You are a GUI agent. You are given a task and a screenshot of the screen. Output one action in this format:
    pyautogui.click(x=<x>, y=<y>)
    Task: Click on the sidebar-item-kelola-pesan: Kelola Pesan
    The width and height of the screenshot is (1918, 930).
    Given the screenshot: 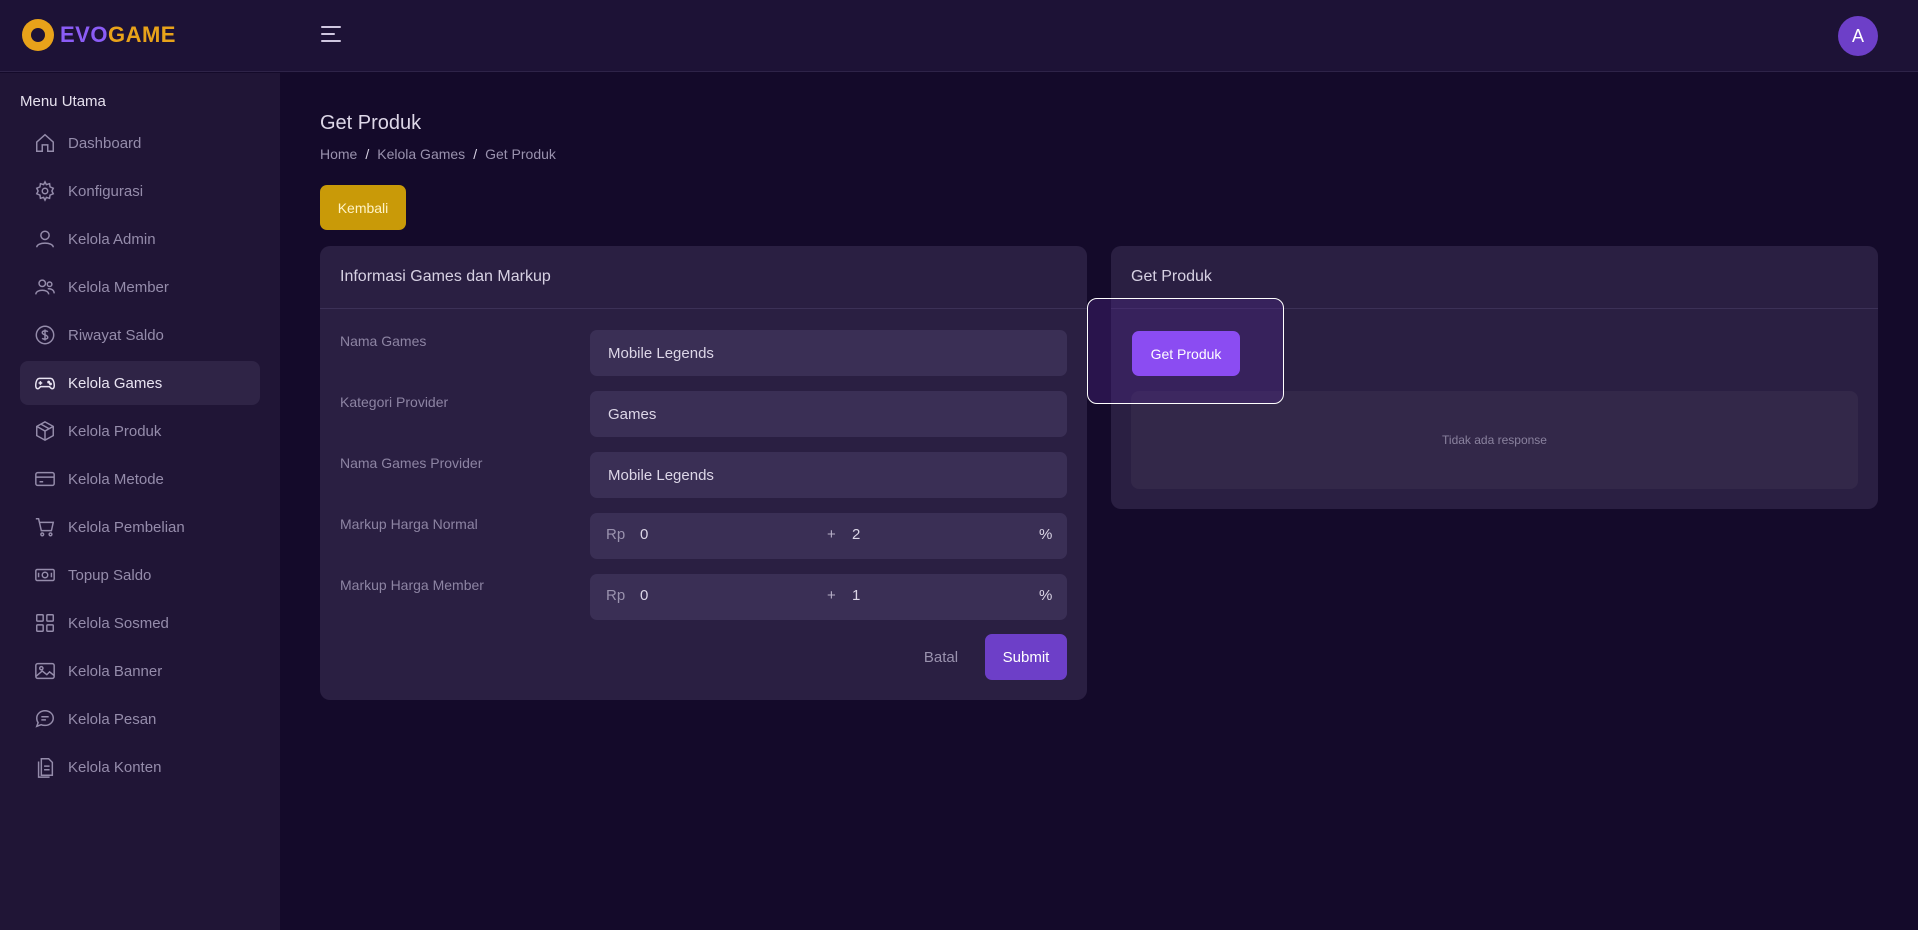 What is the action you would take?
    pyautogui.click(x=140, y=719)
    